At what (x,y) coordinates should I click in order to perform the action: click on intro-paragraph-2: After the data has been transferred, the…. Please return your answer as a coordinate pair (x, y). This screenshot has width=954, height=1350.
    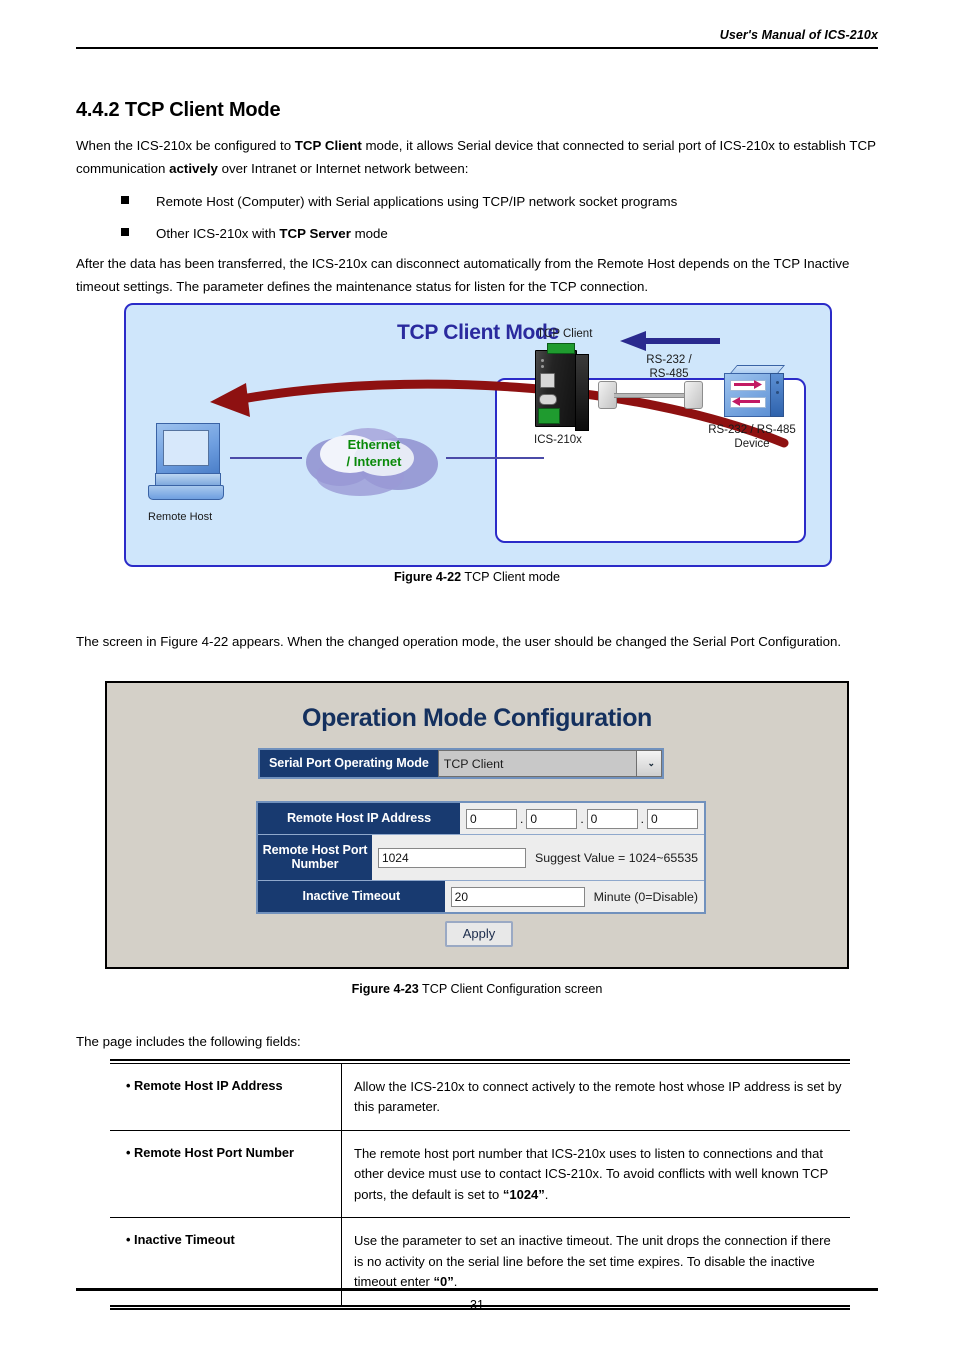
    Looking at the image, I should click on (463, 275).